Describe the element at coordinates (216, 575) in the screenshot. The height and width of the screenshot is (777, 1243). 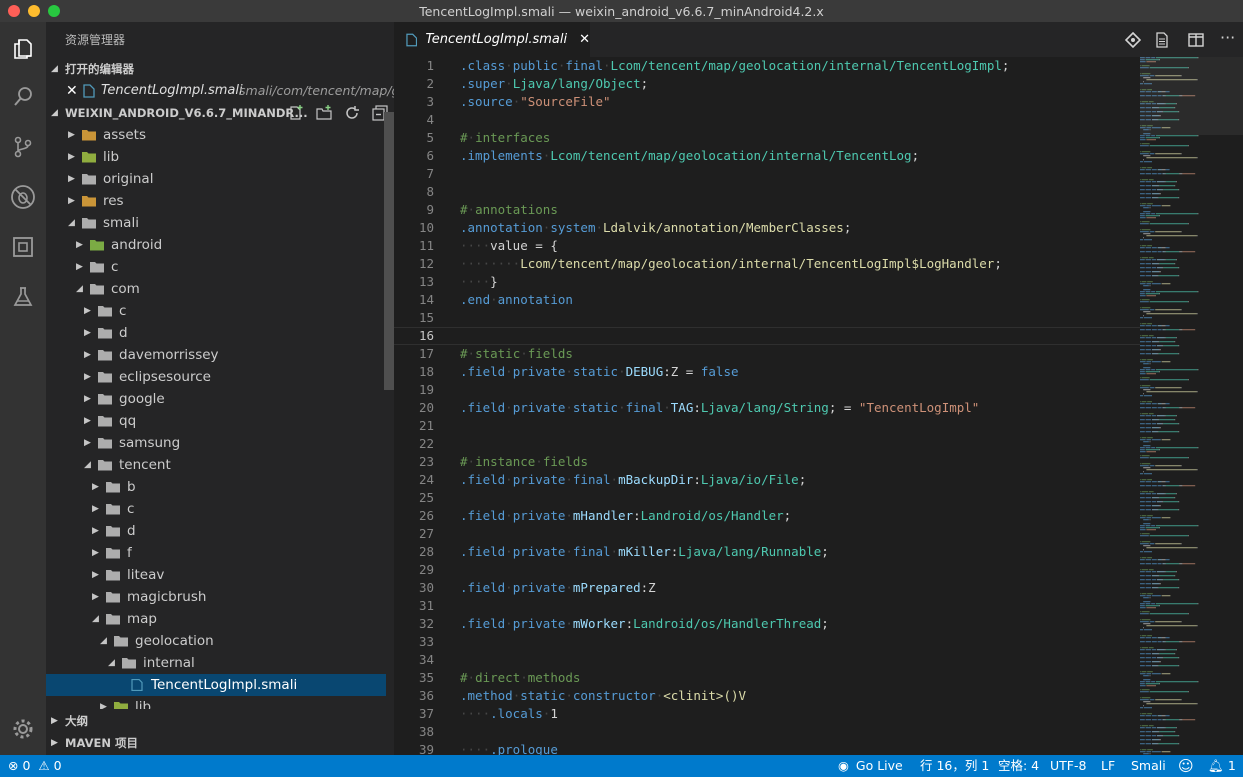
I see `tree-folder-item: ▶ liteav` at that location.